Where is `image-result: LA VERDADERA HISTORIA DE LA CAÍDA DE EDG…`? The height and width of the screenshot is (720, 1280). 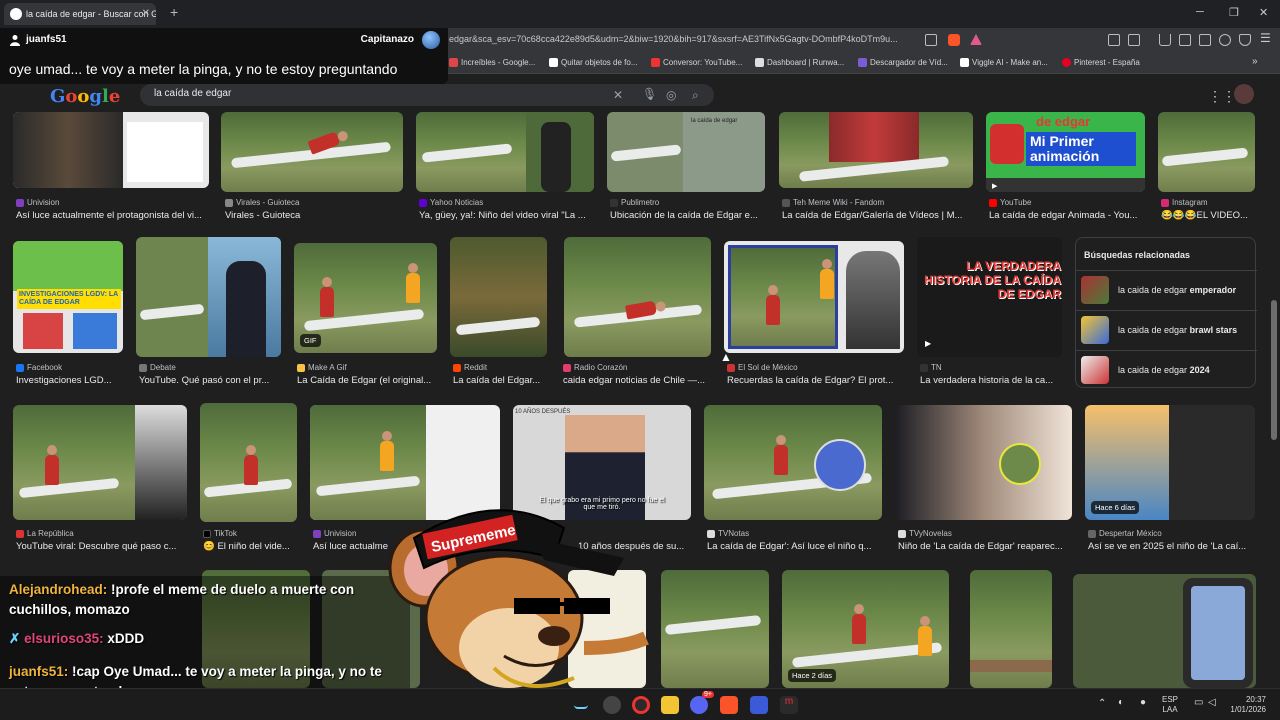 image-result: LA VERDADERA HISTORIA DE LA CAÍDA DE EDG… is located at coordinates (989, 297).